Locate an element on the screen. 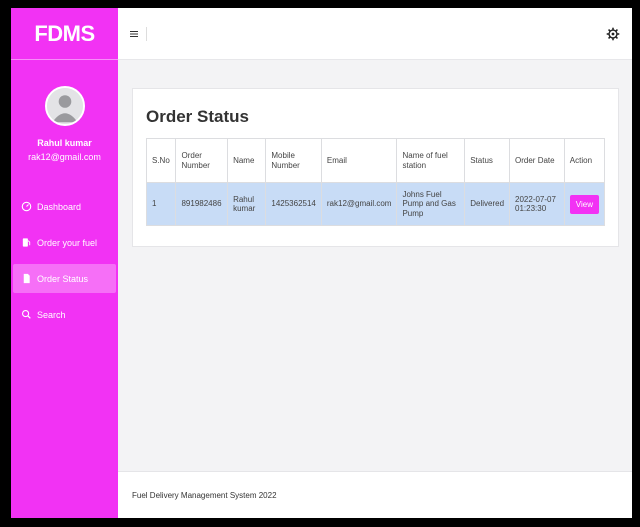 This screenshot has height=527, width=640. column-header: Name of fuel station is located at coordinates (431, 160).